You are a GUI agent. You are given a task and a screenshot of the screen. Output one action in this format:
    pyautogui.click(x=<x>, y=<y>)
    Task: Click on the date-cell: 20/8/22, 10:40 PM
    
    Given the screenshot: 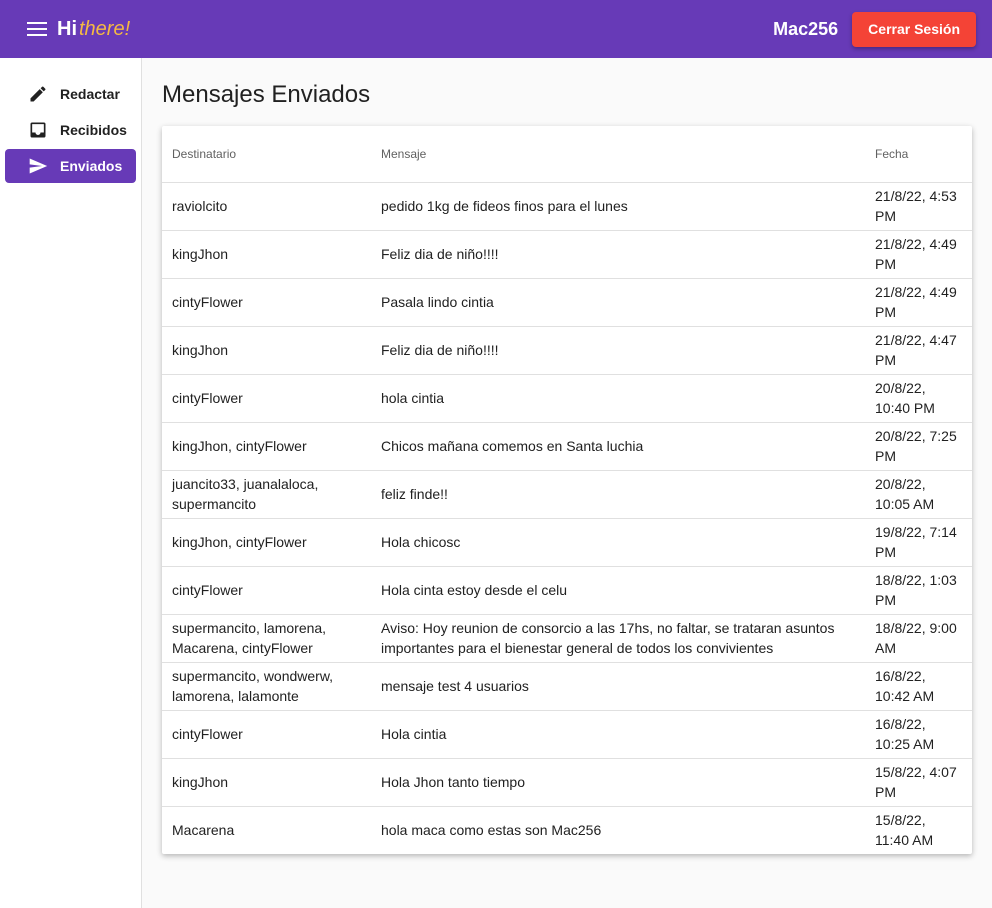 What is the action you would take?
    pyautogui.click(x=918, y=398)
    